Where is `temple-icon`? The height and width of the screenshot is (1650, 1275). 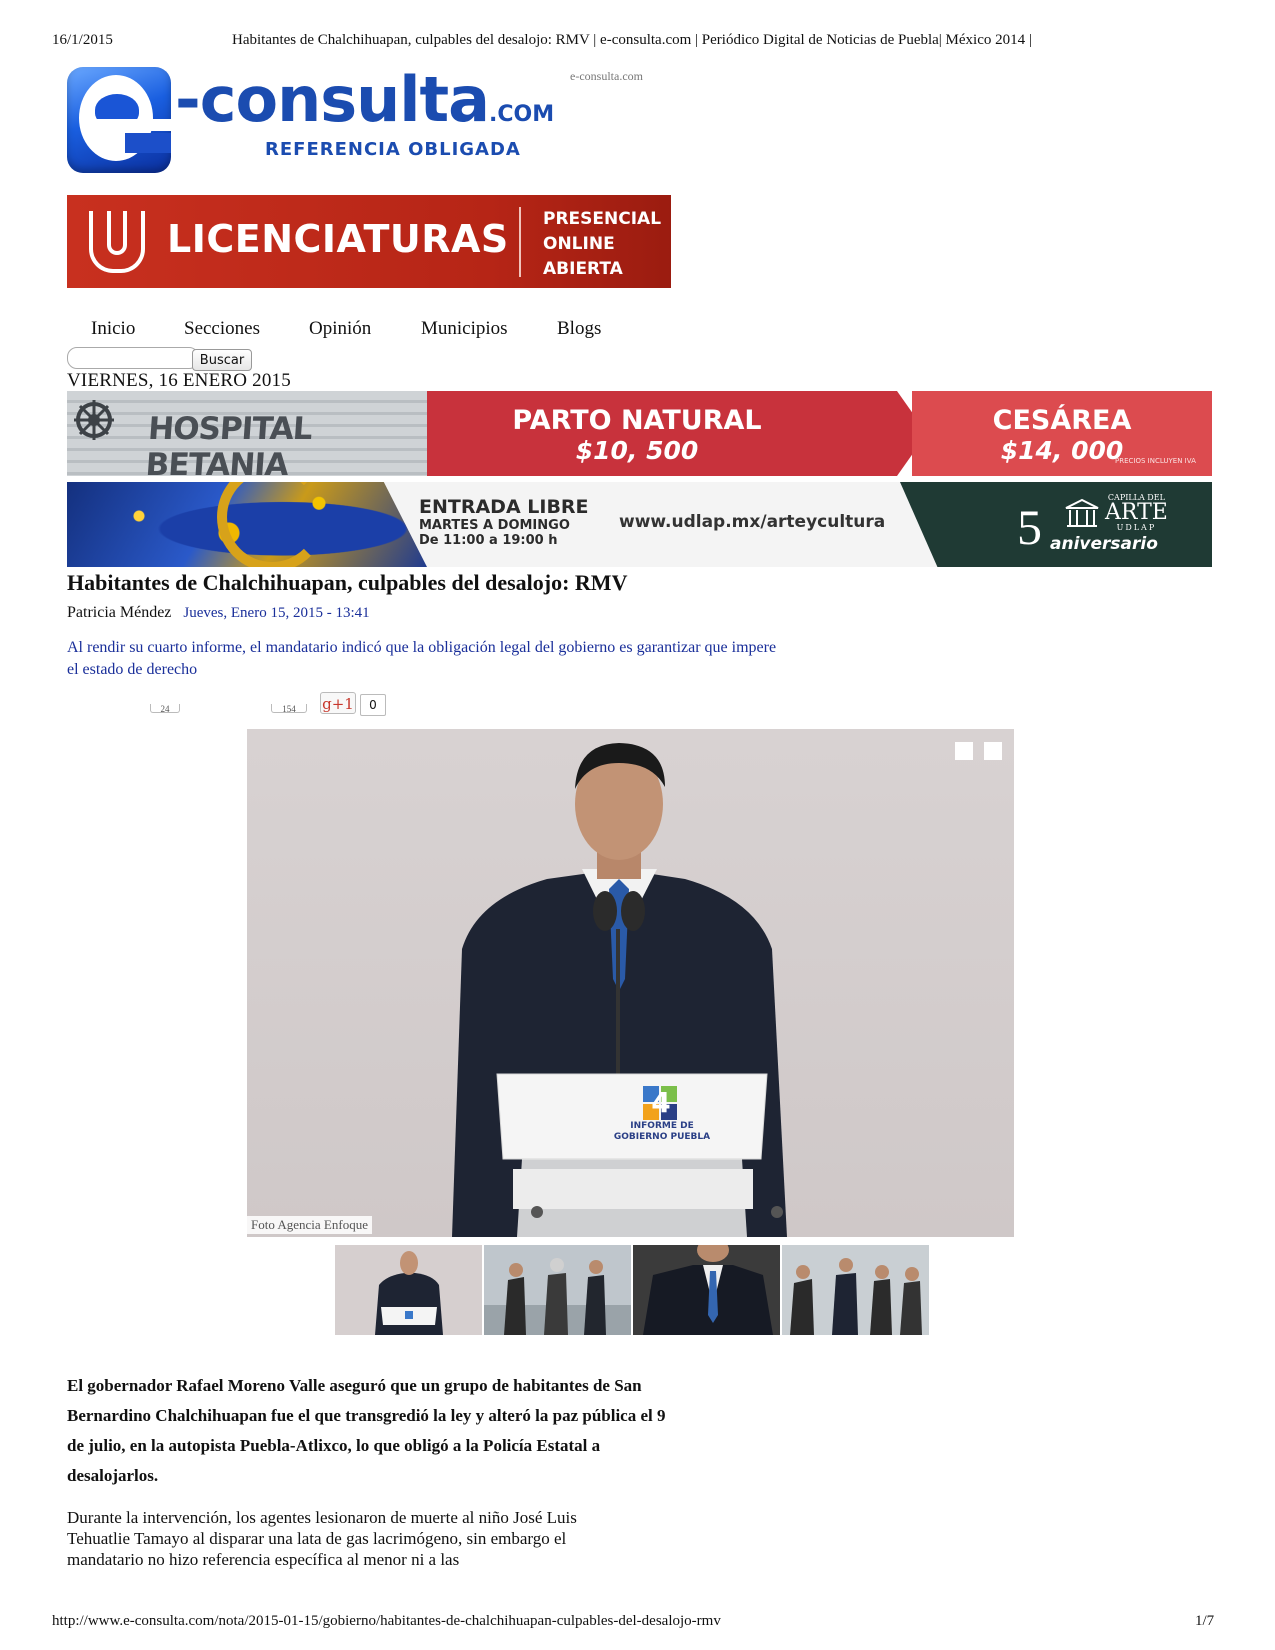
temple-icon is located at coordinates (1082, 512).